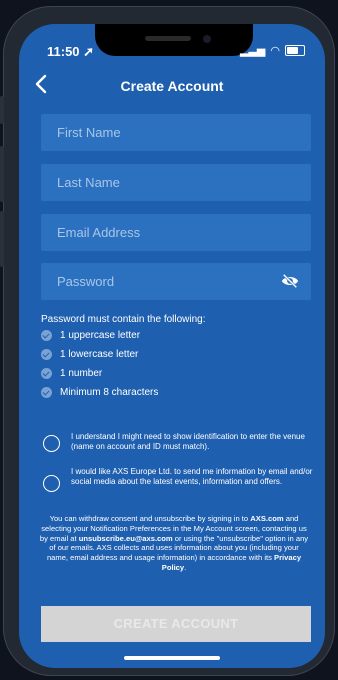 Image resolution: width=338 pixels, height=680 pixels. I want to click on last-name-placeholder: Last Name, so click(88, 182).